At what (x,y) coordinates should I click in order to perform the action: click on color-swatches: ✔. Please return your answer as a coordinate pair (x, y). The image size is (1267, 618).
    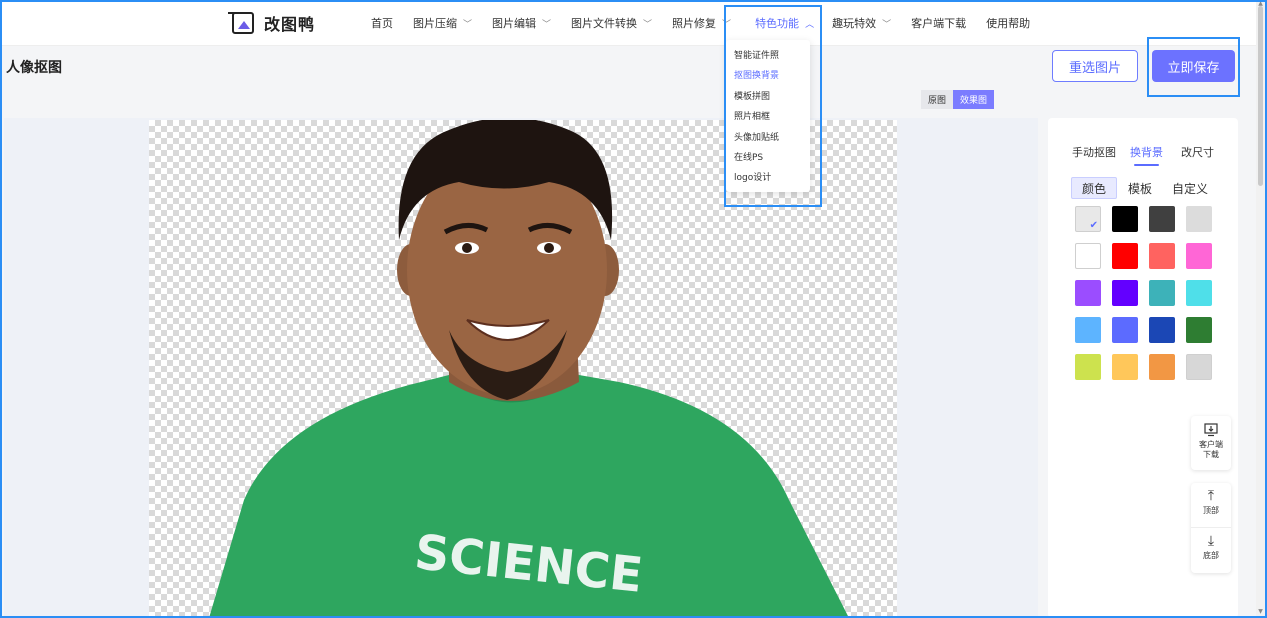
    Looking at the image, I should click on (1143, 293).